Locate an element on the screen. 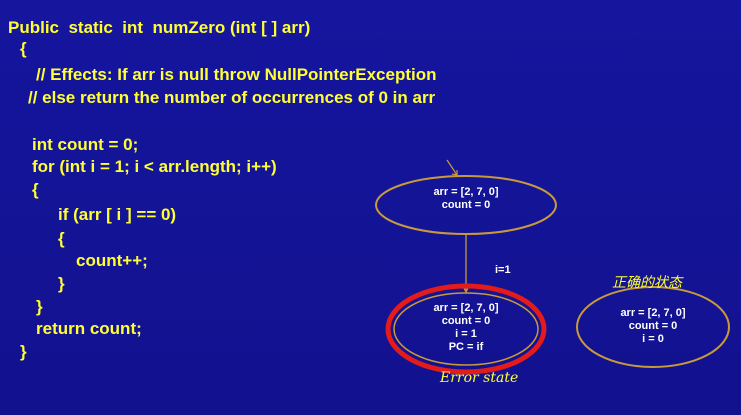 The image size is (741, 415). error-state-annotation: Error state is located at coordinates (479, 378).